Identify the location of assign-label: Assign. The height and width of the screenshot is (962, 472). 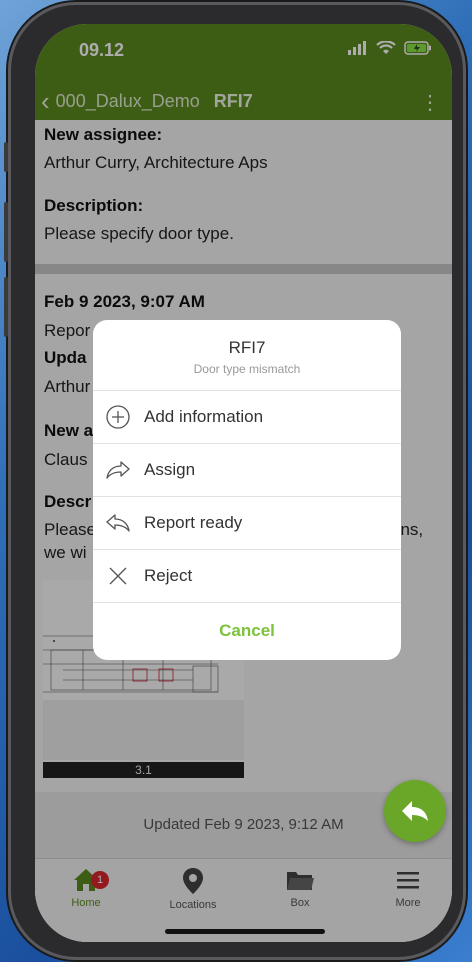
(170, 469).